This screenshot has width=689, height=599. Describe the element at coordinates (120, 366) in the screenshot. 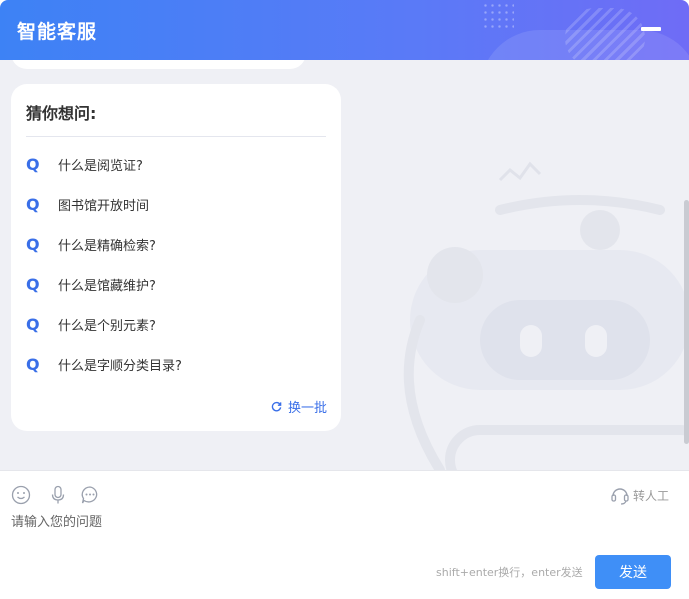

I see `suggestion-text: 什么是字顺分类目录?` at that location.